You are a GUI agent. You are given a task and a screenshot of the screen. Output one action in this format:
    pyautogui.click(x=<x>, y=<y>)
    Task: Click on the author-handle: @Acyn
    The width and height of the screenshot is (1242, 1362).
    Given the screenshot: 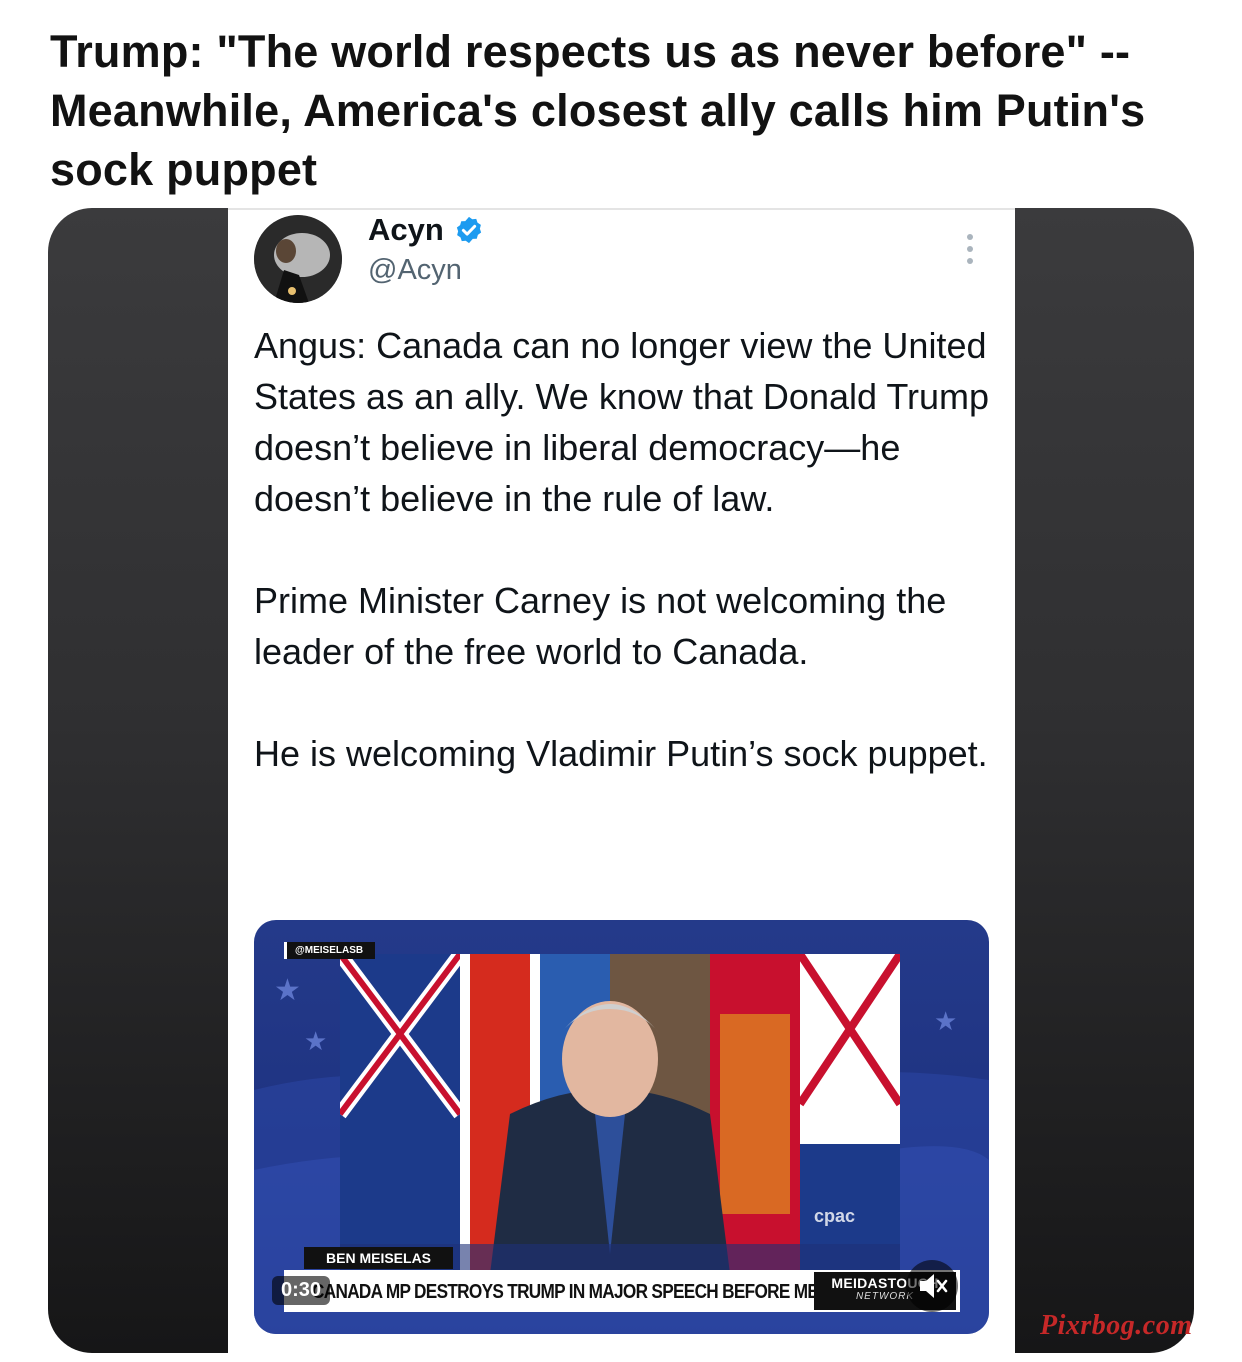 What is the action you would take?
    pyautogui.click(x=415, y=270)
    